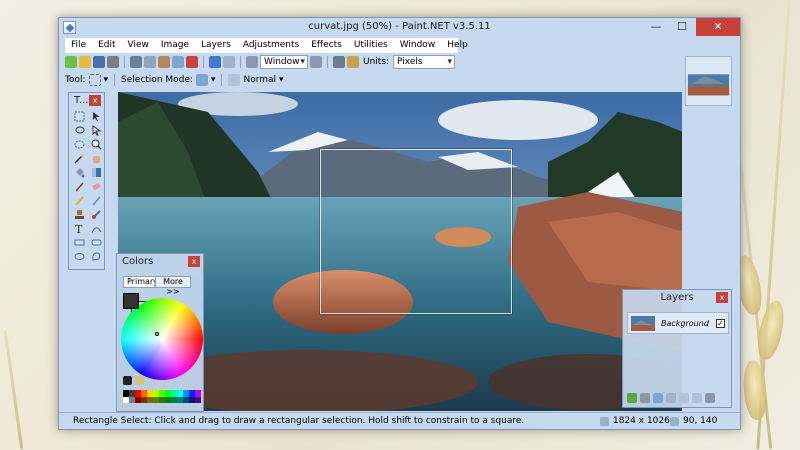 This screenshot has width=800, height=450. Describe the element at coordinates (175, 45) in the screenshot. I see `menu-image: Image` at that location.